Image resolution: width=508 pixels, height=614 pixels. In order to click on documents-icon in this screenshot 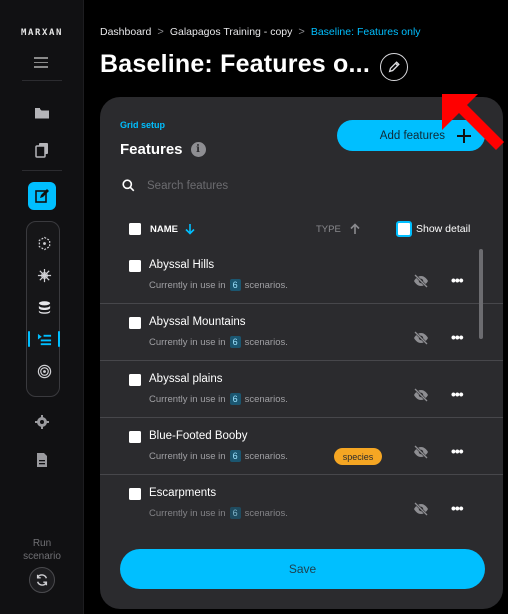, I will do `click(42, 150)`.